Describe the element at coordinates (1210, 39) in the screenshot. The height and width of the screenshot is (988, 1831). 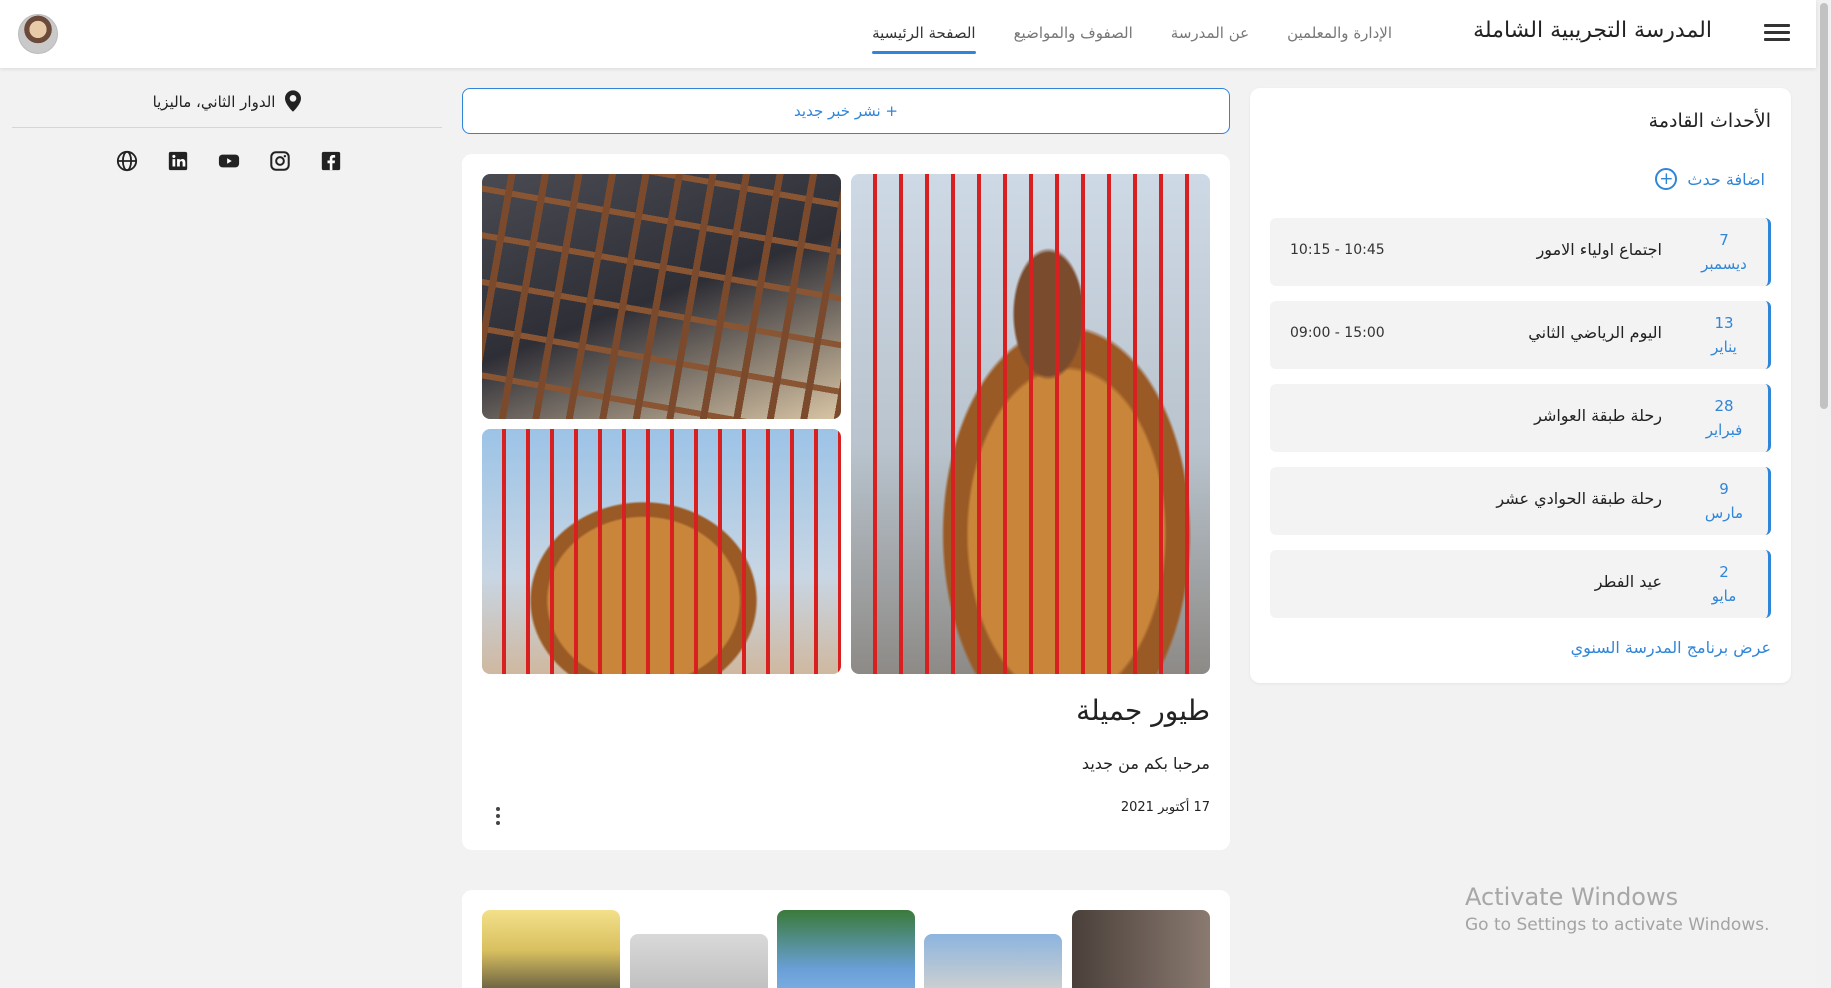
I see `nav-about-school: عن المدرسة` at that location.